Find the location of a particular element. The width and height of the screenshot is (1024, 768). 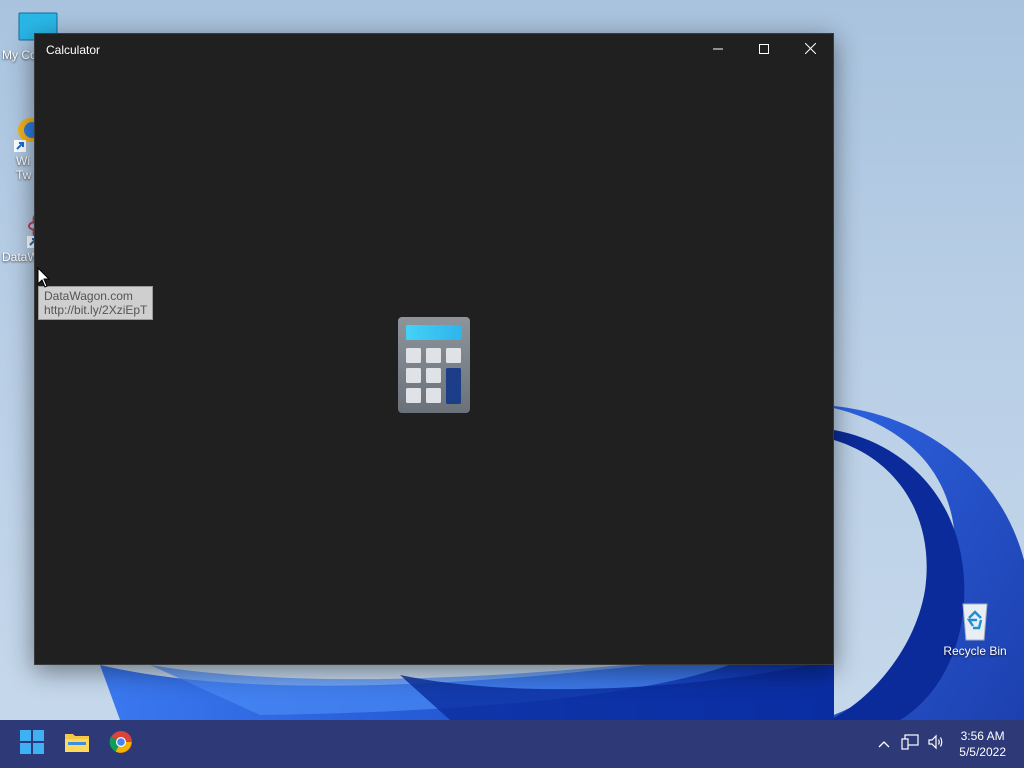

close-button is located at coordinates (810, 50).